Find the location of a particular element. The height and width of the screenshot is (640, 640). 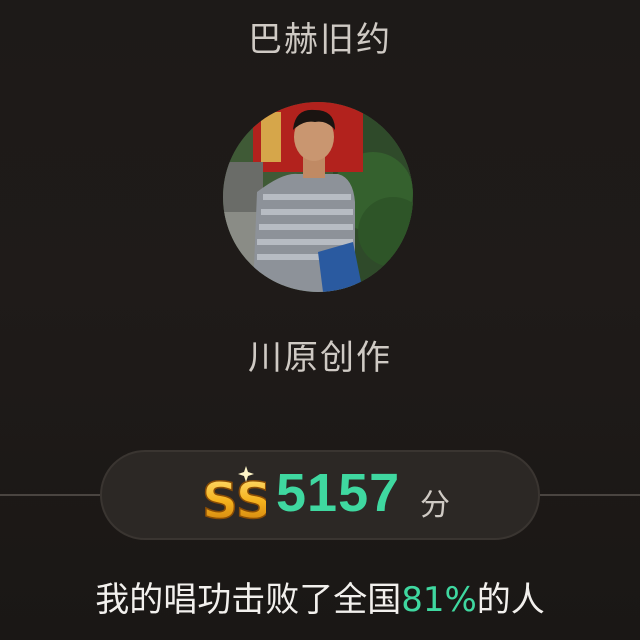

grade-ss-icon: SS is located at coordinates (236, 495).